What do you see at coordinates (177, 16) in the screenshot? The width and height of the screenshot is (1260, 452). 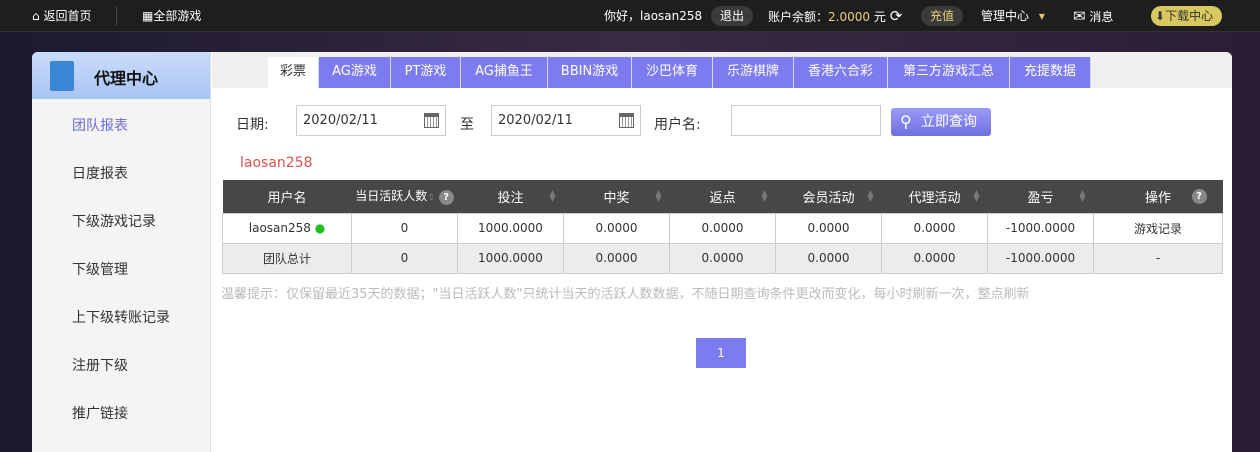 I see `all-games-label: 全部游戏` at bounding box center [177, 16].